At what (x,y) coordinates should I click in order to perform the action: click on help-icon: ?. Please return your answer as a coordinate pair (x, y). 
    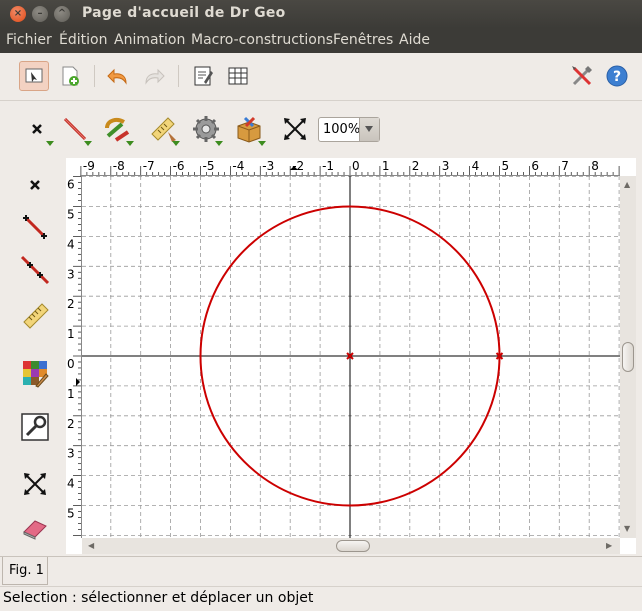
    Looking at the image, I should click on (617, 76).